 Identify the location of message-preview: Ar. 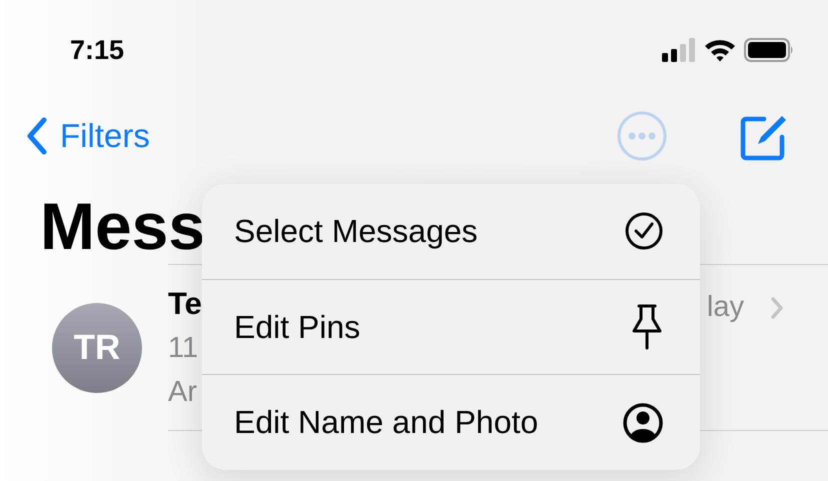
(183, 392).